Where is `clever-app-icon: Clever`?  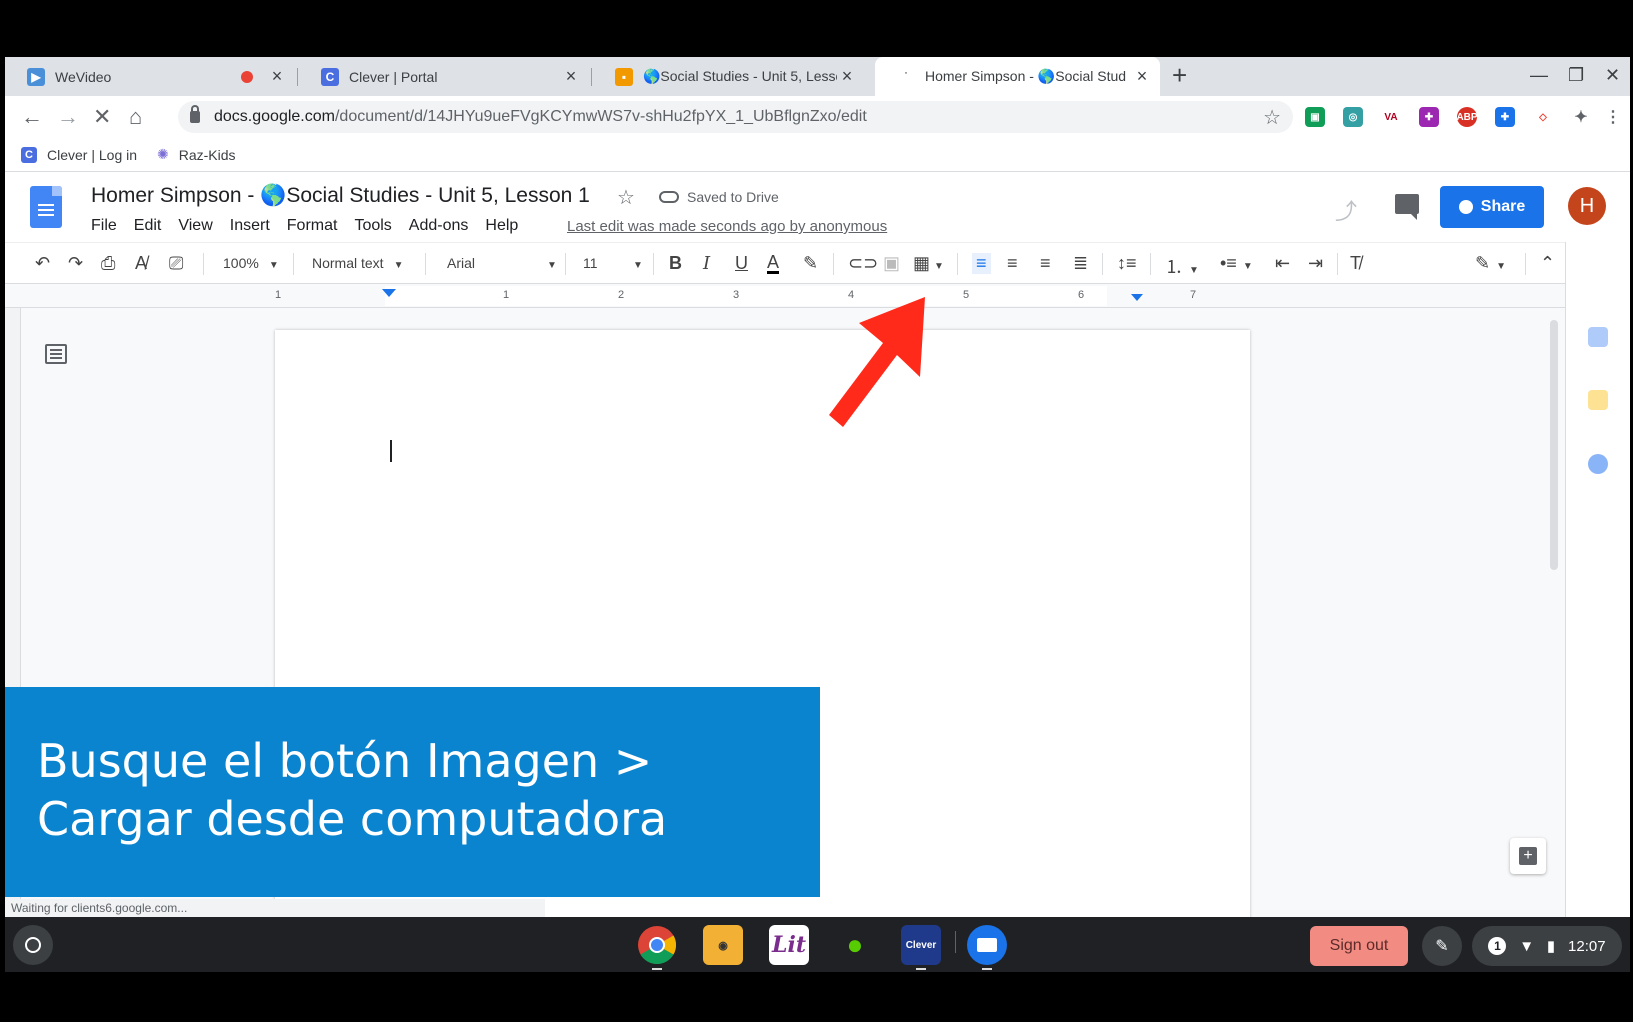 clever-app-icon: Clever is located at coordinates (921, 945).